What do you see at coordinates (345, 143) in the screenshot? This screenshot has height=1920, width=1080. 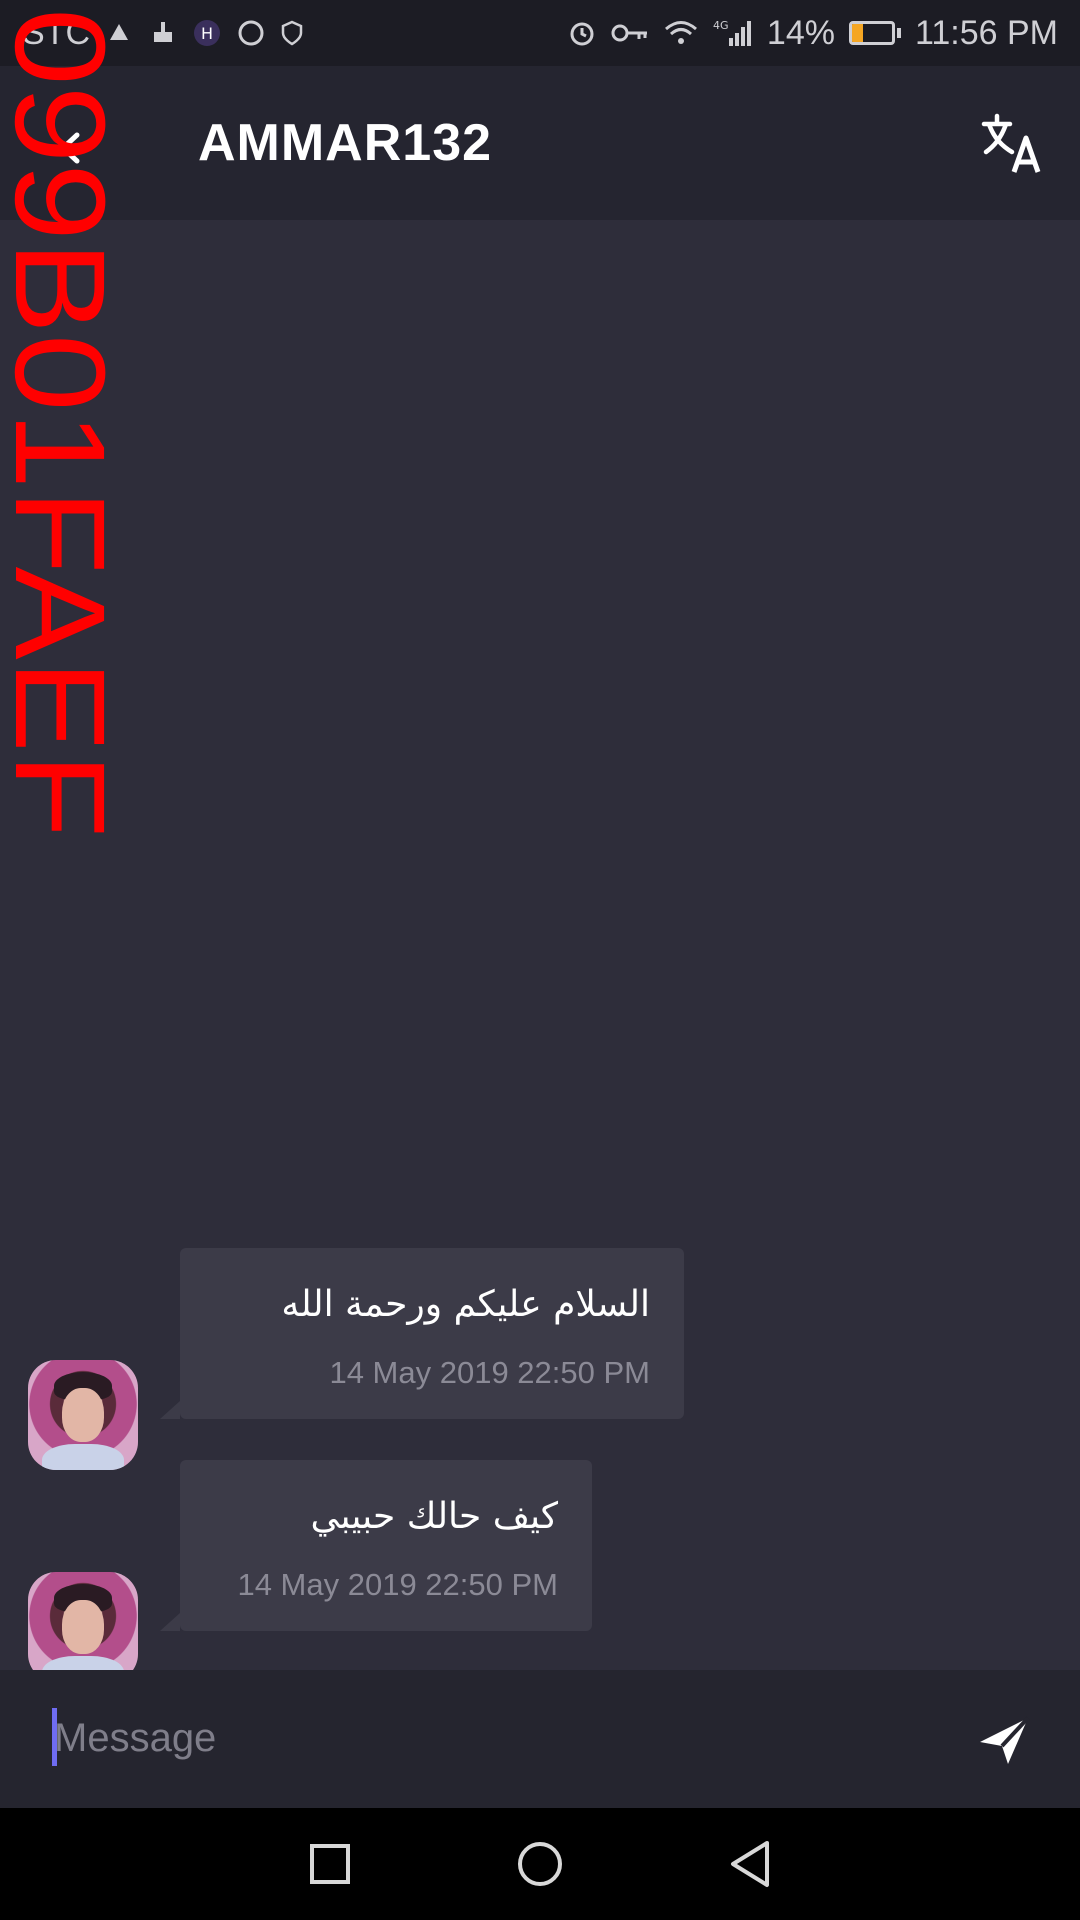 I see `page-title: AMMAR132` at bounding box center [345, 143].